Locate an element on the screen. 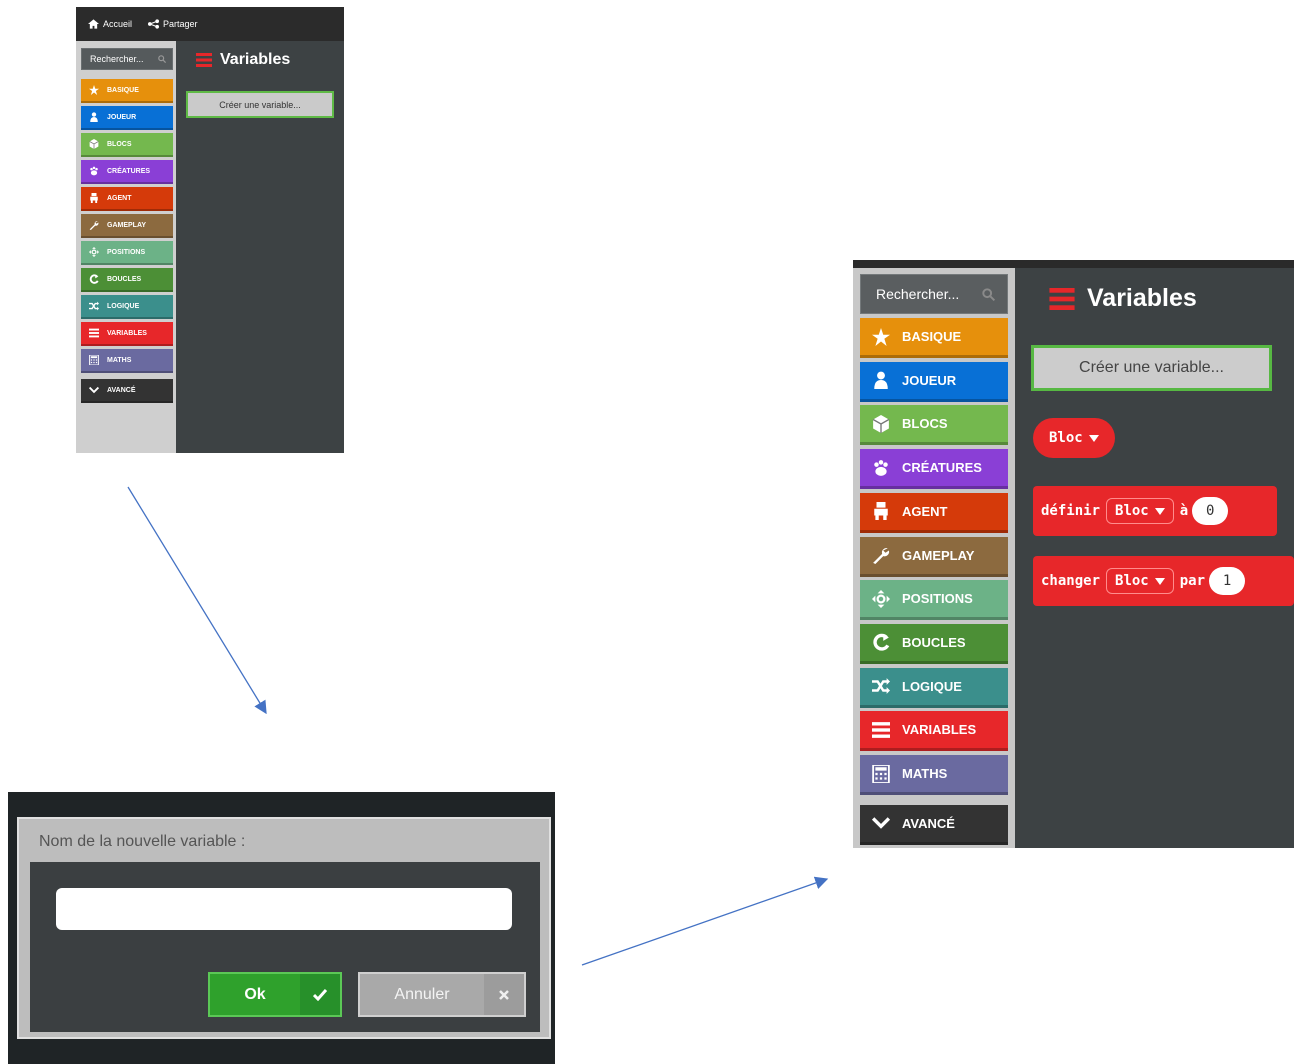  variable-getter-block: Bloc is located at coordinates (1074, 438).